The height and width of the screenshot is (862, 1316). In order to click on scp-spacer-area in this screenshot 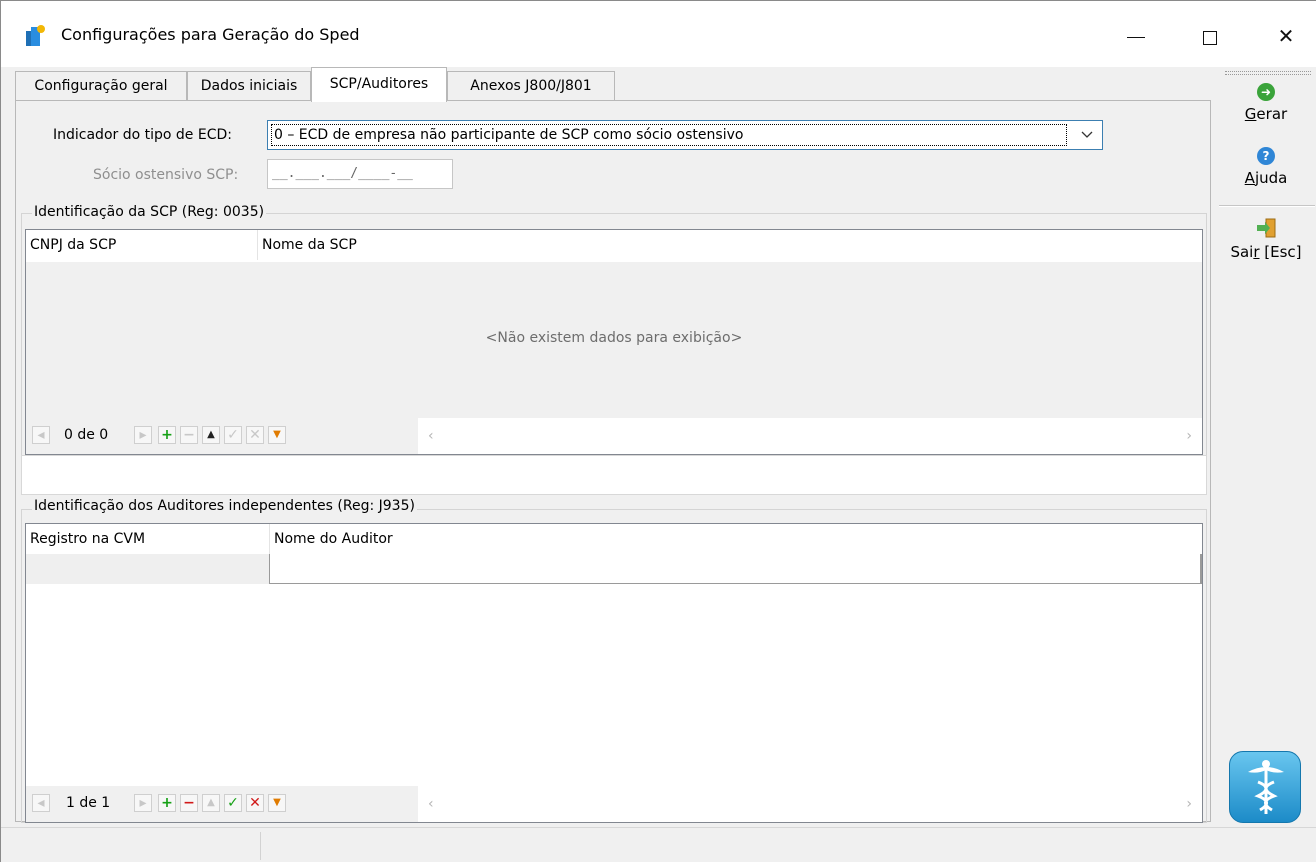, I will do `click(614, 475)`.